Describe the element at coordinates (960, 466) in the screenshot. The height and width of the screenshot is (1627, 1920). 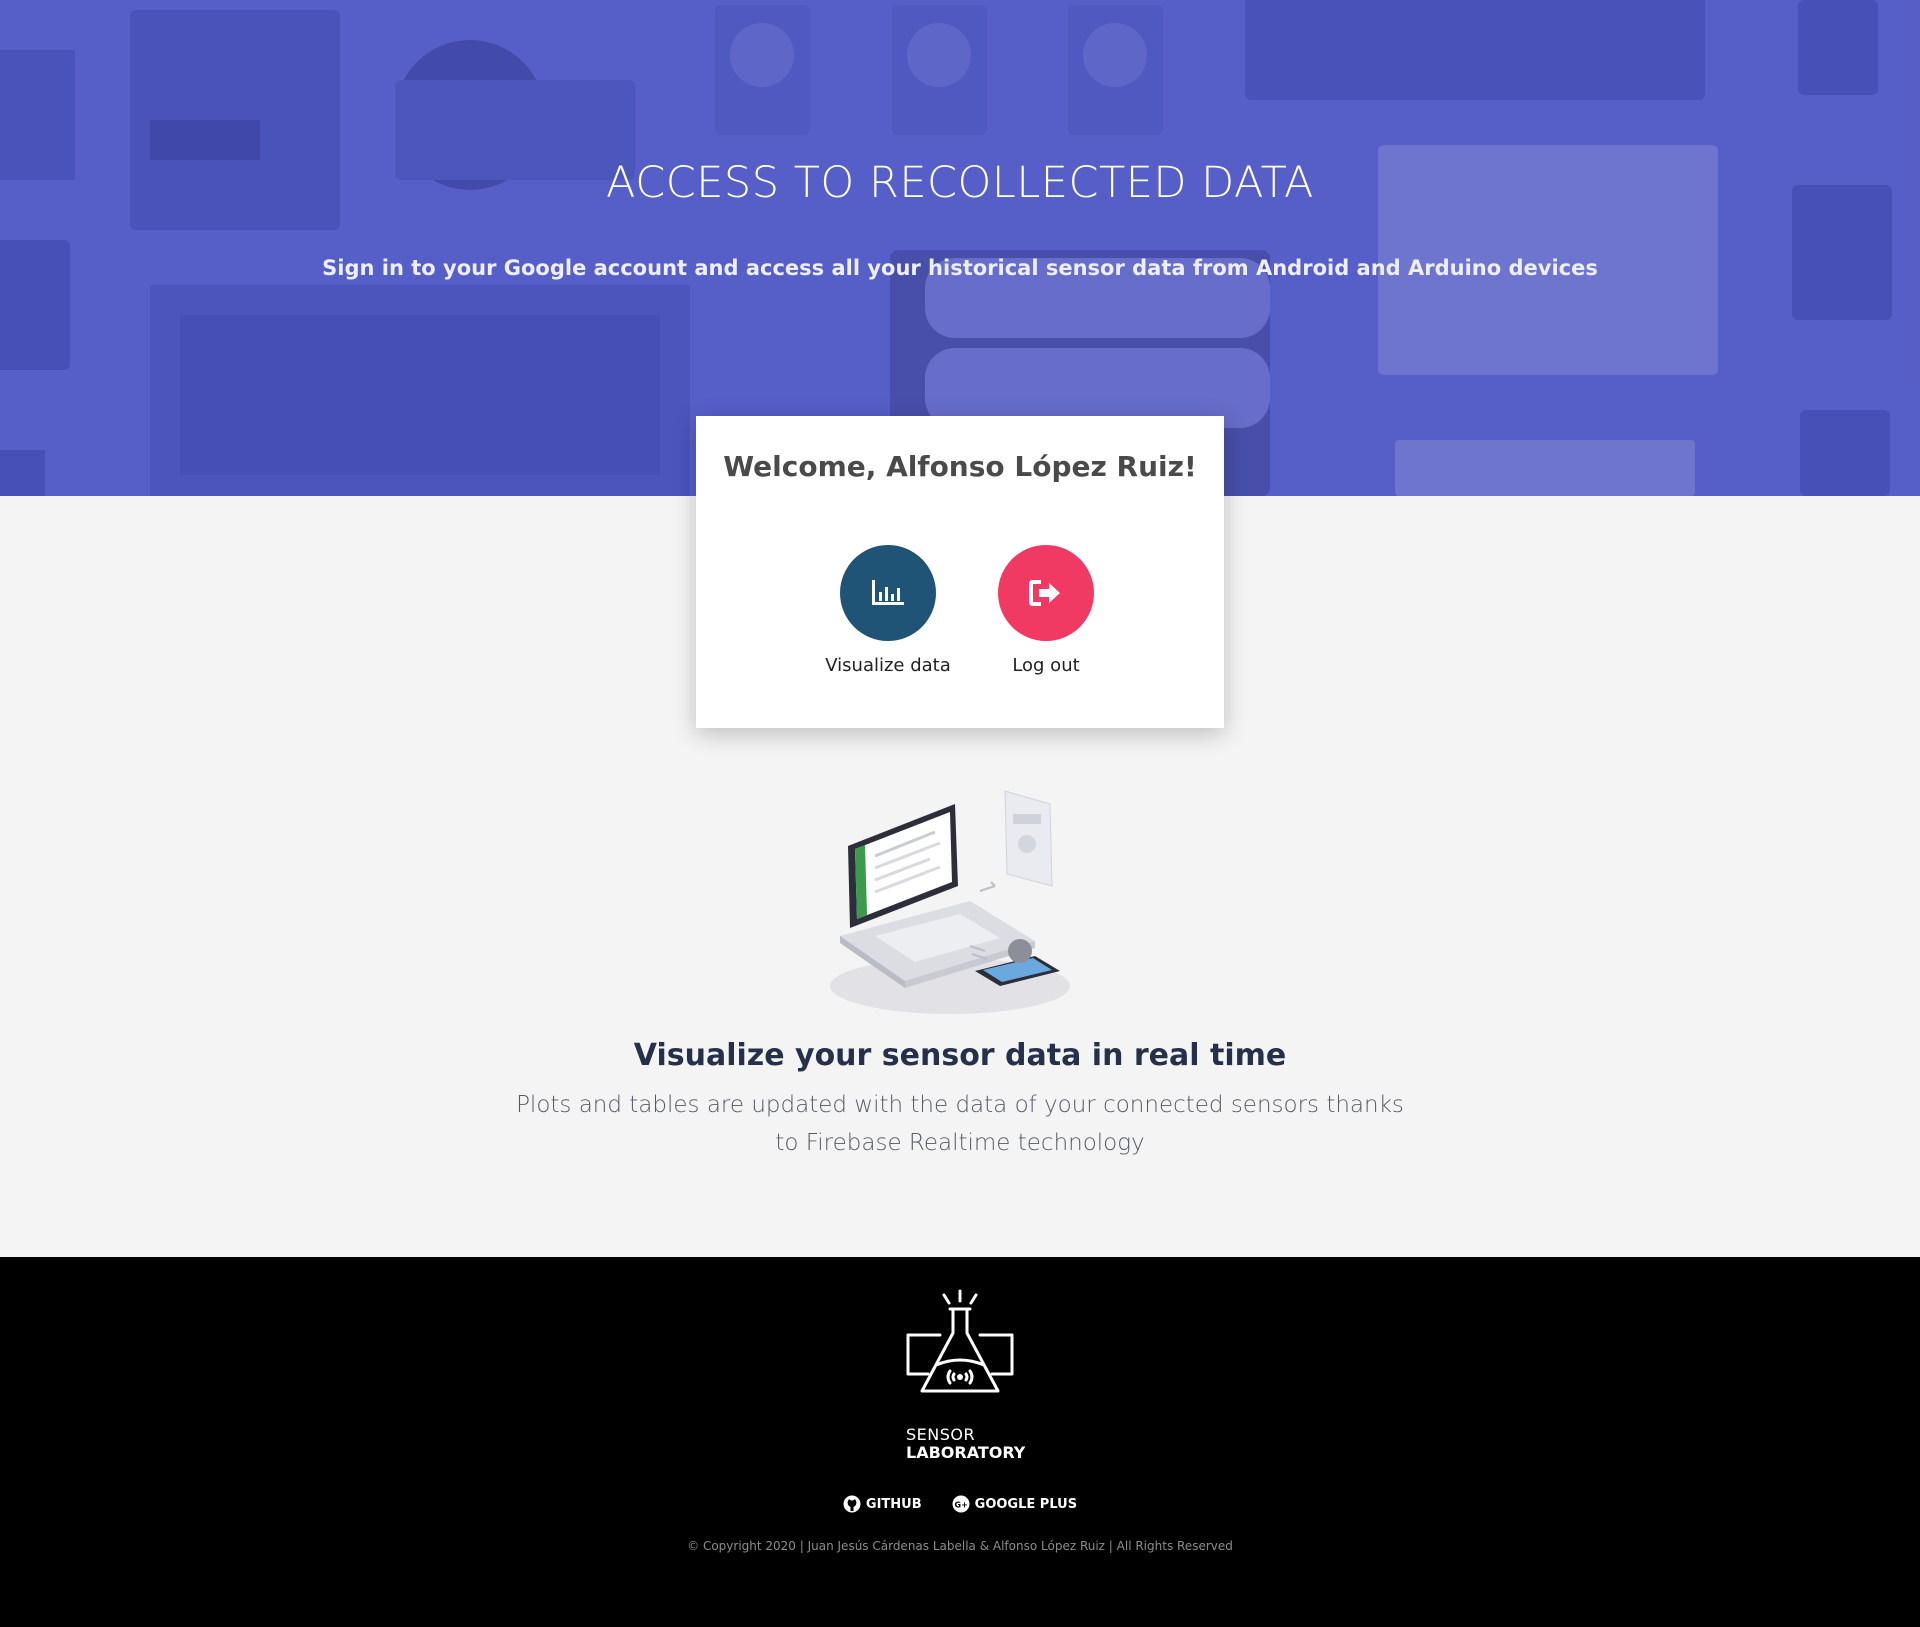
I see `welcome-heading: Welcome, Alfonso López Ruiz!` at that location.